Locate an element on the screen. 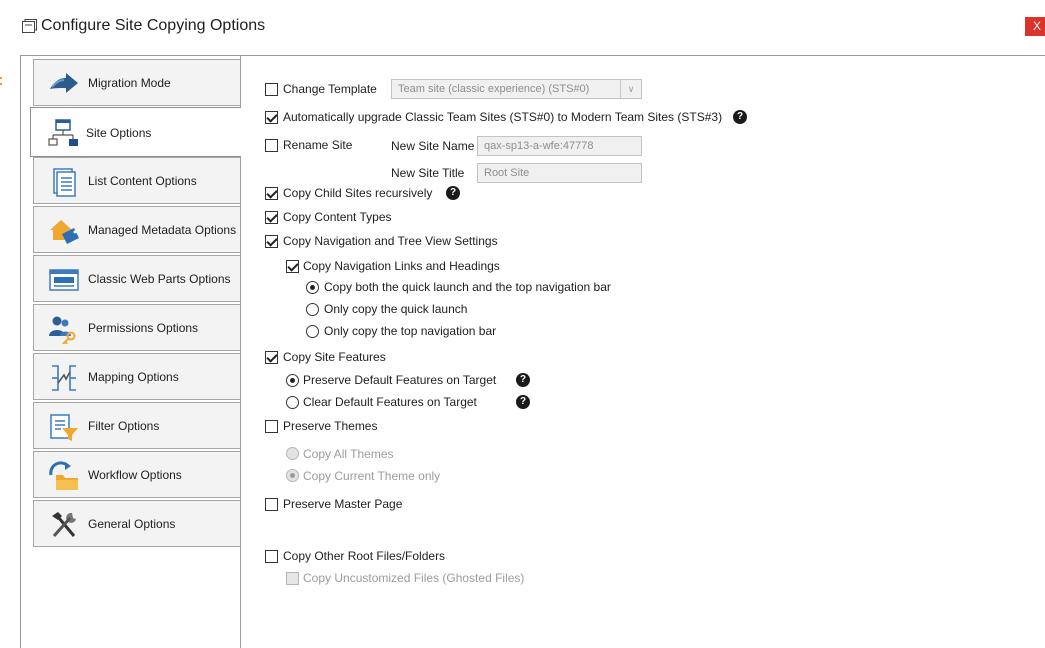 The image size is (1045, 648). tab-label: General Options is located at coordinates (132, 524).